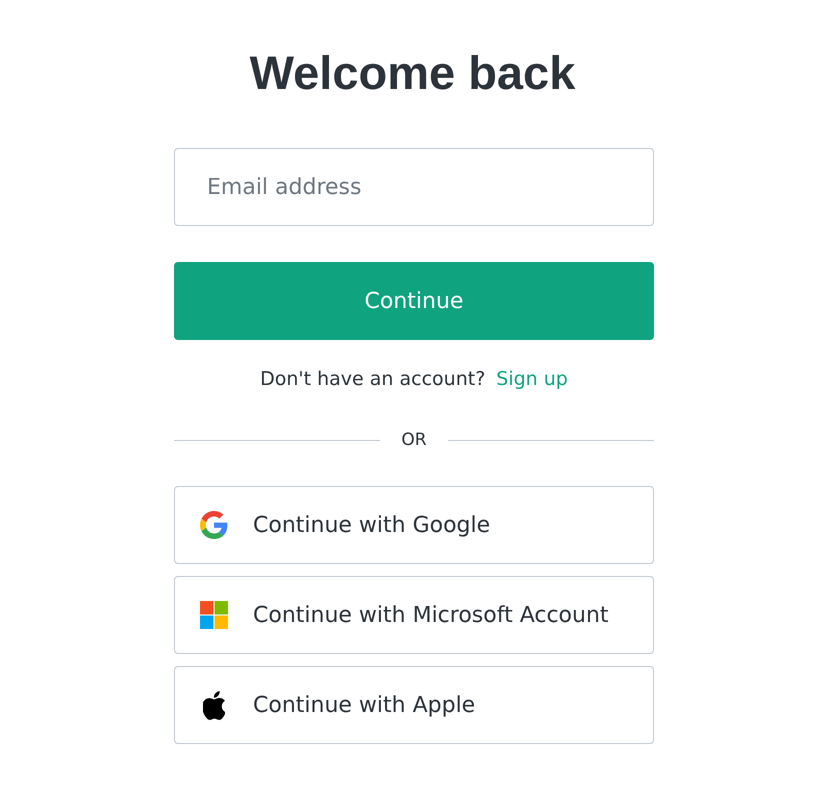 This screenshot has width=825, height=794. What do you see at coordinates (214, 705) in the screenshot?
I see `apple-logo-icon` at bounding box center [214, 705].